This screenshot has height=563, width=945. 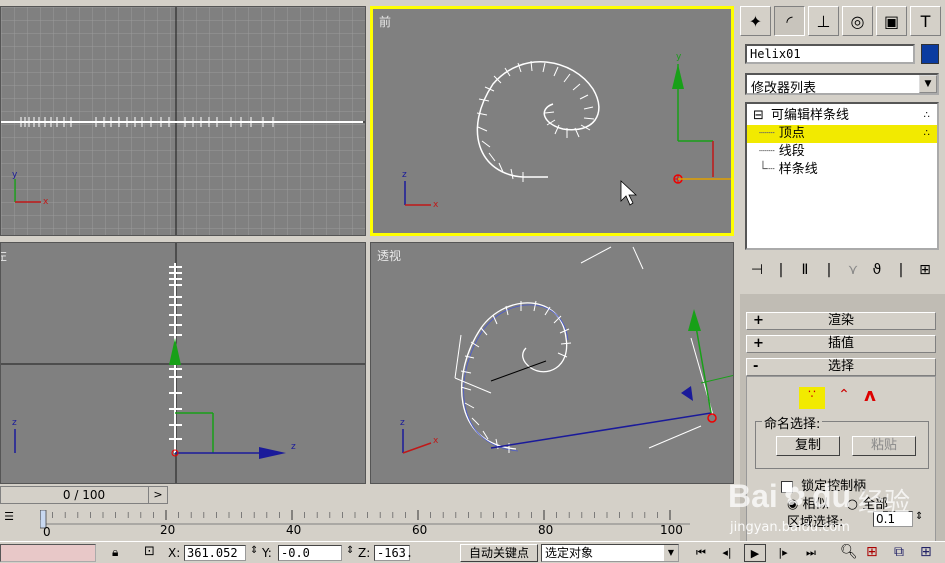 I want to click on spline-mode-icon: ʌ, so click(x=870, y=396).